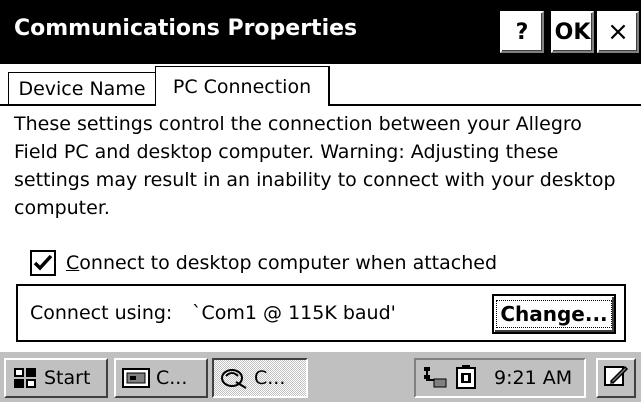 The image size is (641, 402). I want to click on ok-button: OK, so click(572, 32).